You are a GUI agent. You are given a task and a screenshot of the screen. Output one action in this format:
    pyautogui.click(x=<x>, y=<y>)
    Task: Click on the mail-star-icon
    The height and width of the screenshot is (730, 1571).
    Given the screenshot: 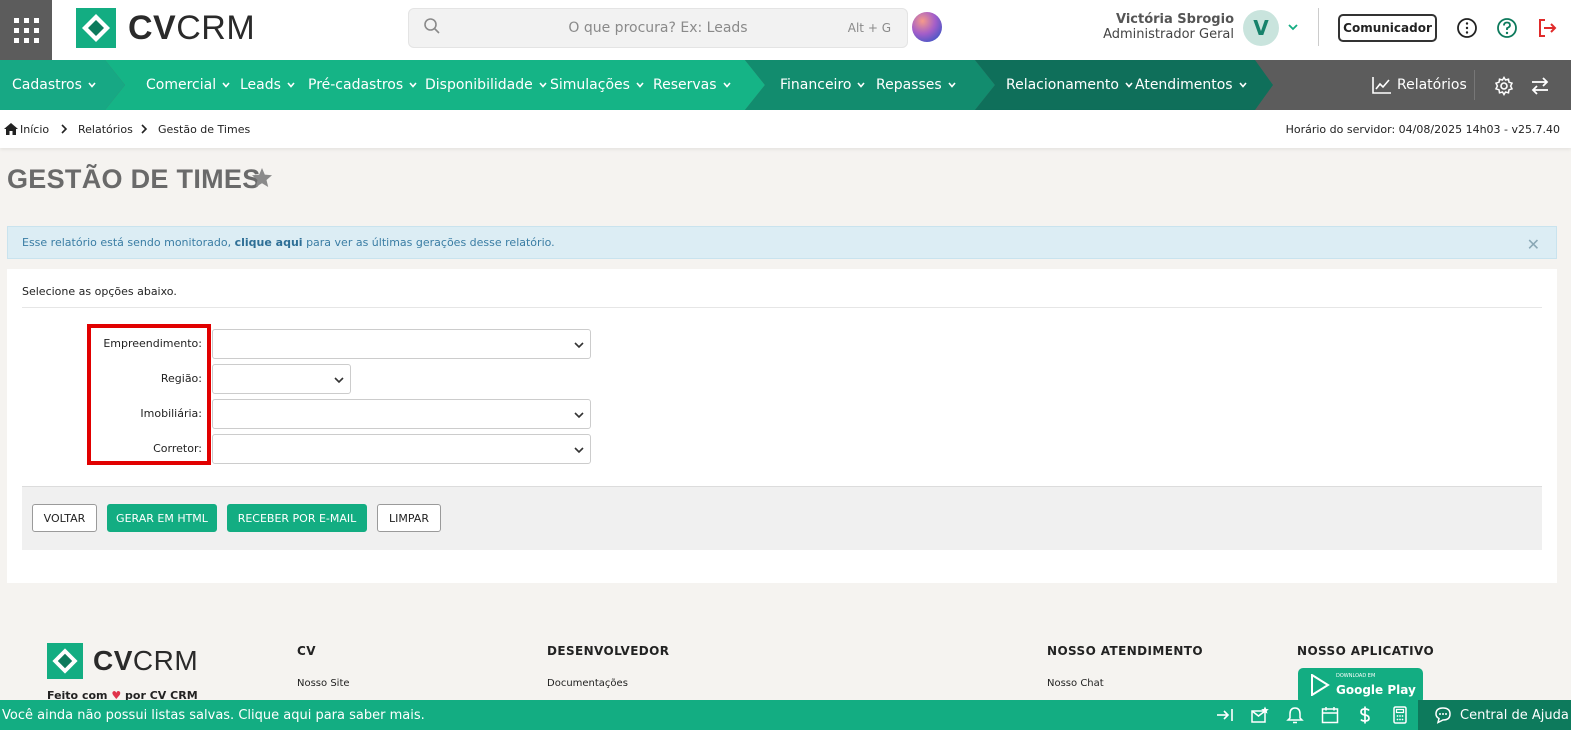 What is the action you would take?
    pyautogui.click(x=1260, y=715)
    